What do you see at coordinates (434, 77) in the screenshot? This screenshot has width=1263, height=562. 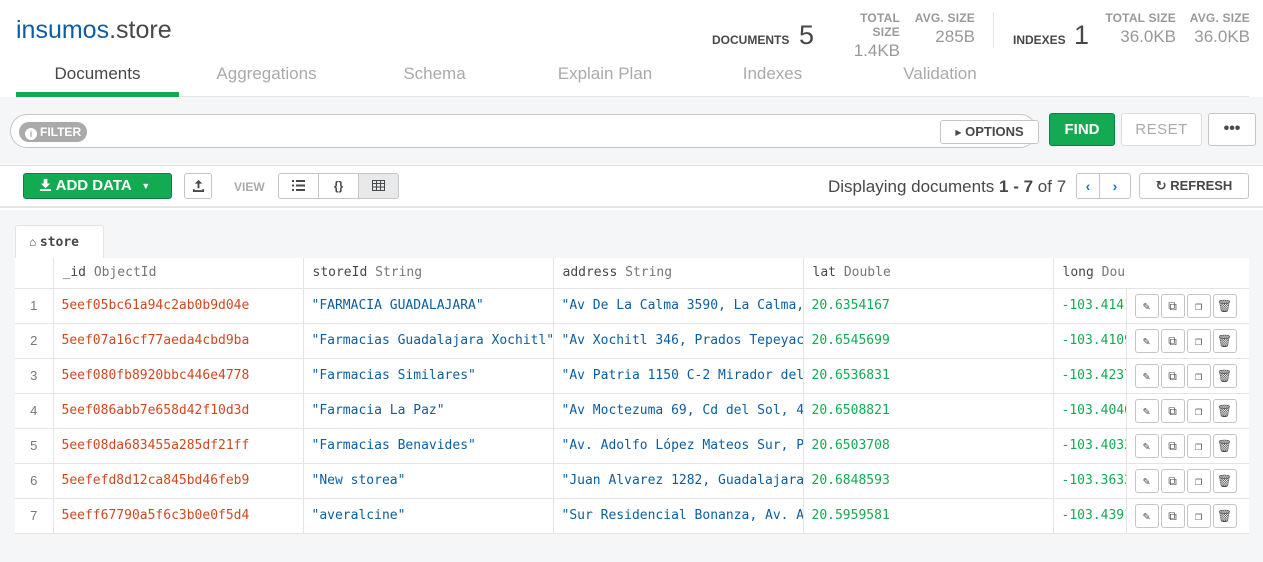 I see `tab-schema: Schema` at bounding box center [434, 77].